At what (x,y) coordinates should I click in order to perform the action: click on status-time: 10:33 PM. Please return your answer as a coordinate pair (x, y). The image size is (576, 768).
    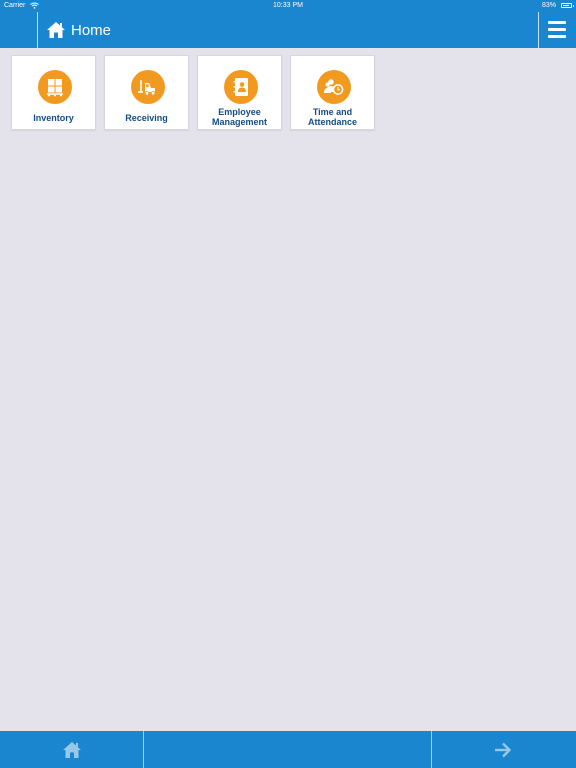
    Looking at the image, I should click on (288, 5).